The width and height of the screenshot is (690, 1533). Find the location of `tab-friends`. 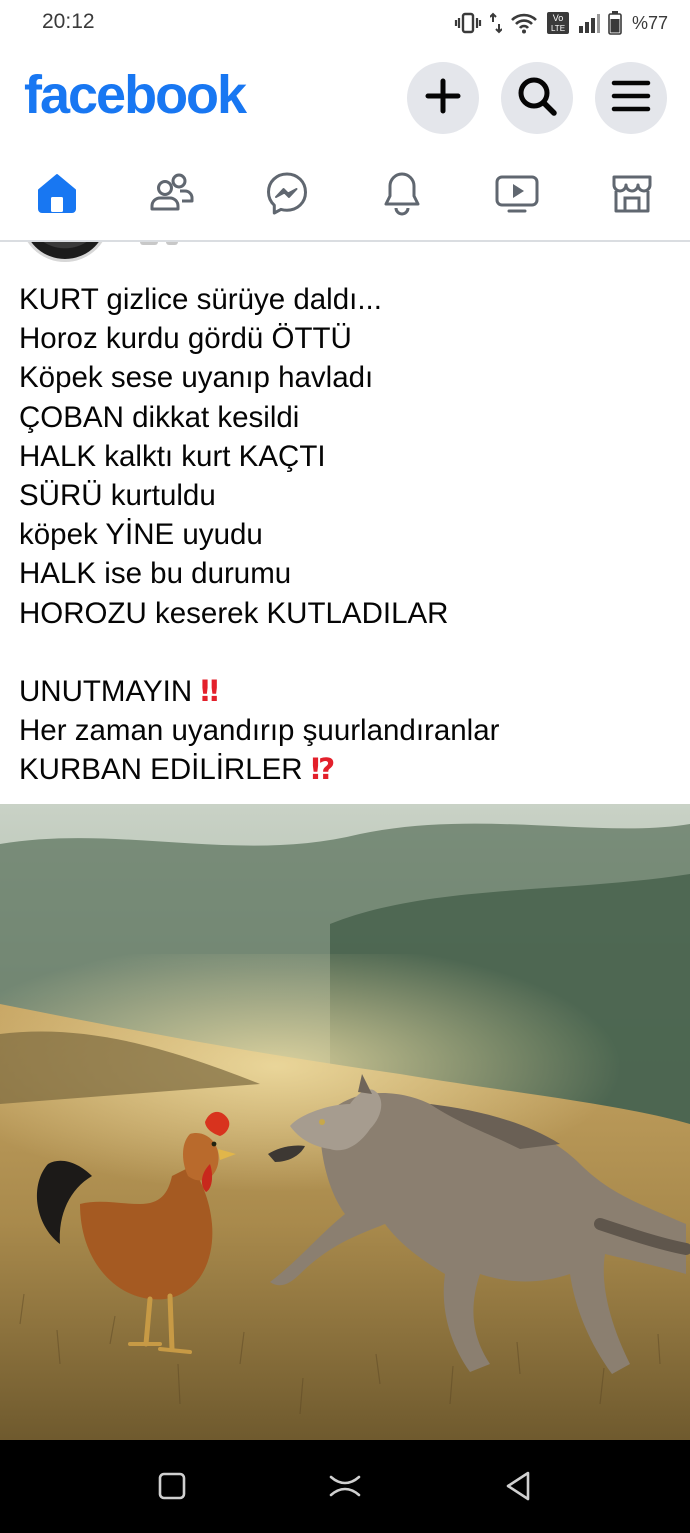

tab-friends is located at coordinates (172, 195).